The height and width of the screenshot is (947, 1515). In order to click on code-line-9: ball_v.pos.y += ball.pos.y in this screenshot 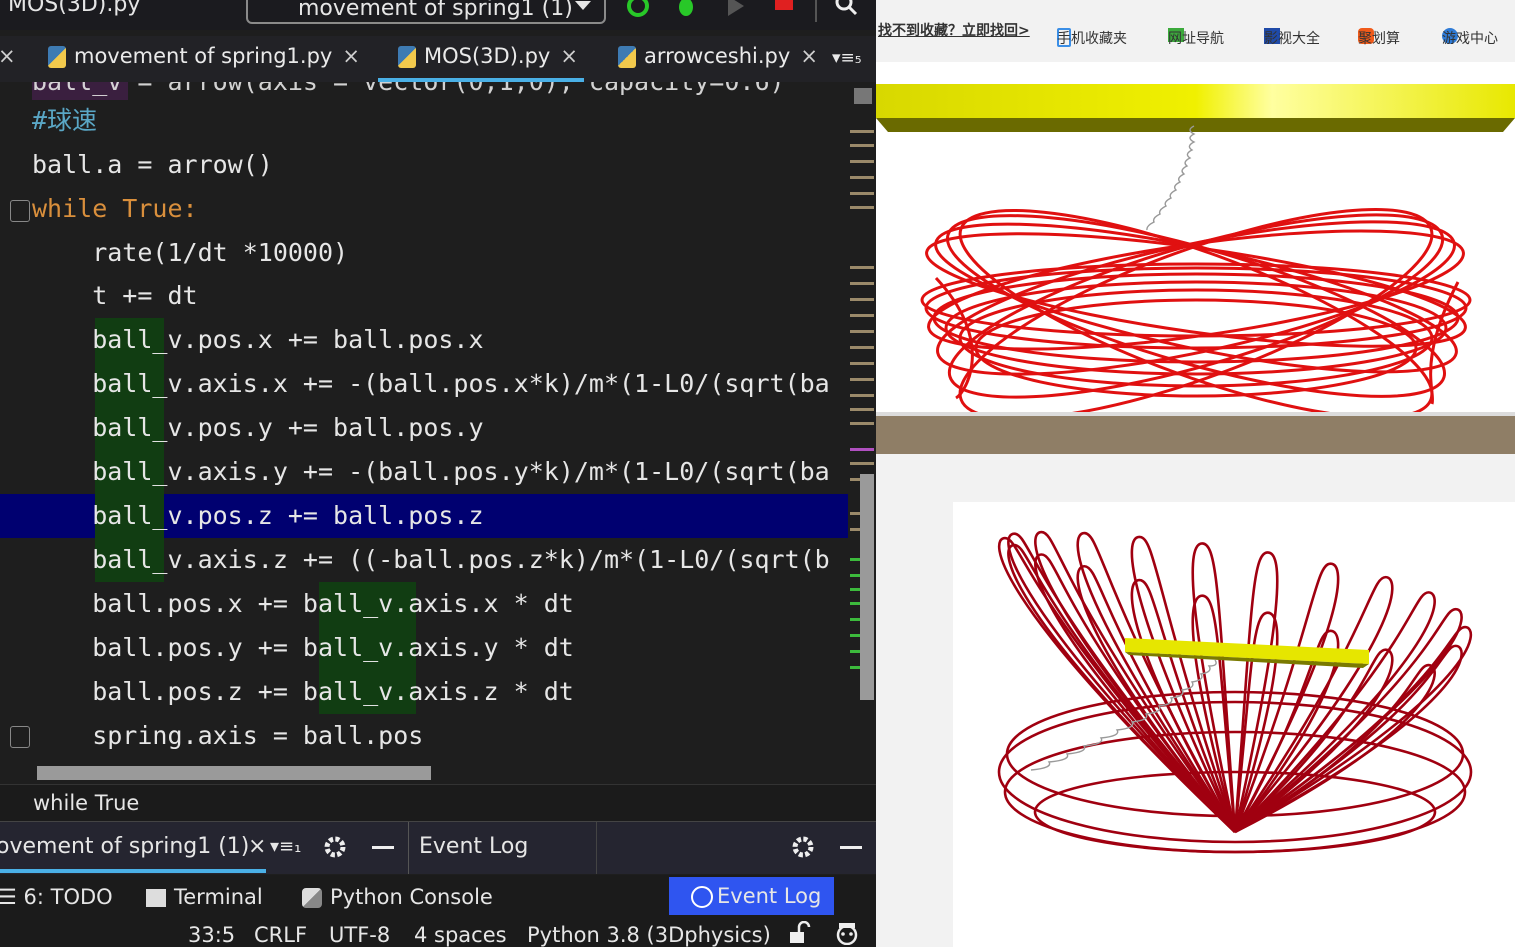, I will do `click(258, 427)`.